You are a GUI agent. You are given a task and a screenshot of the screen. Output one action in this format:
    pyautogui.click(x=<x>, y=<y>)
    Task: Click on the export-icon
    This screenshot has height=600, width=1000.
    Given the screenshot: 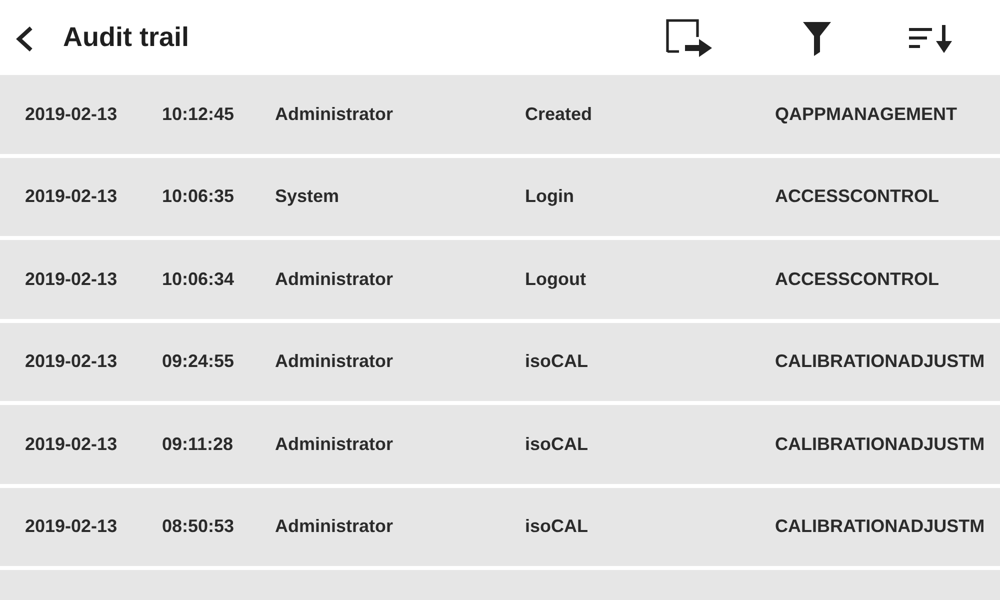 What is the action you would take?
    pyautogui.click(x=689, y=38)
    